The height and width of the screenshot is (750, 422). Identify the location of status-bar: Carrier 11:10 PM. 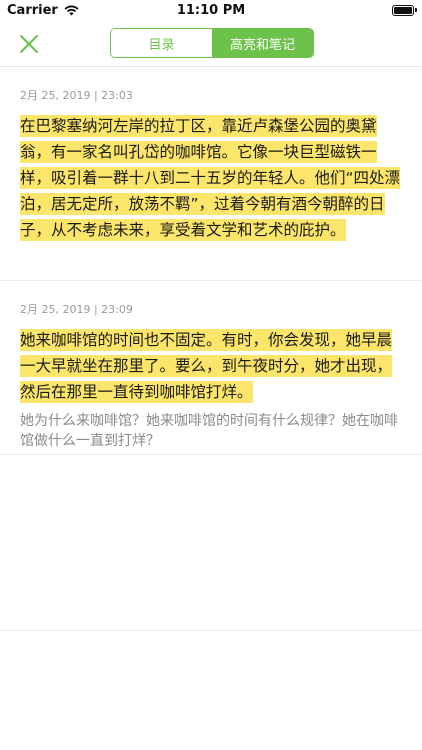
(211, 11).